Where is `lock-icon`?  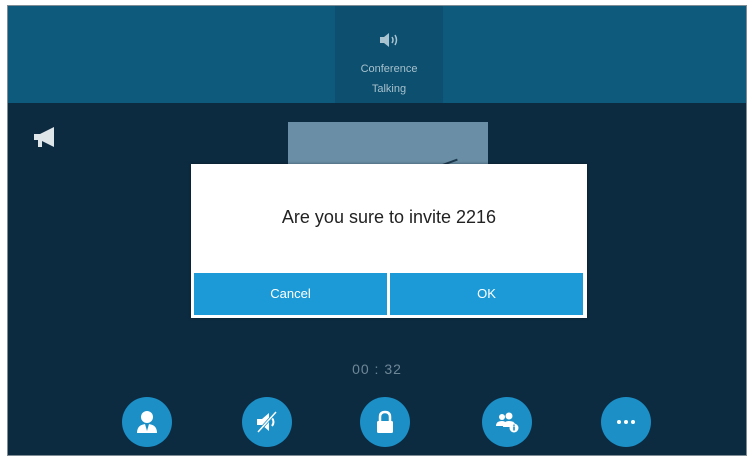 lock-icon is located at coordinates (385, 421).